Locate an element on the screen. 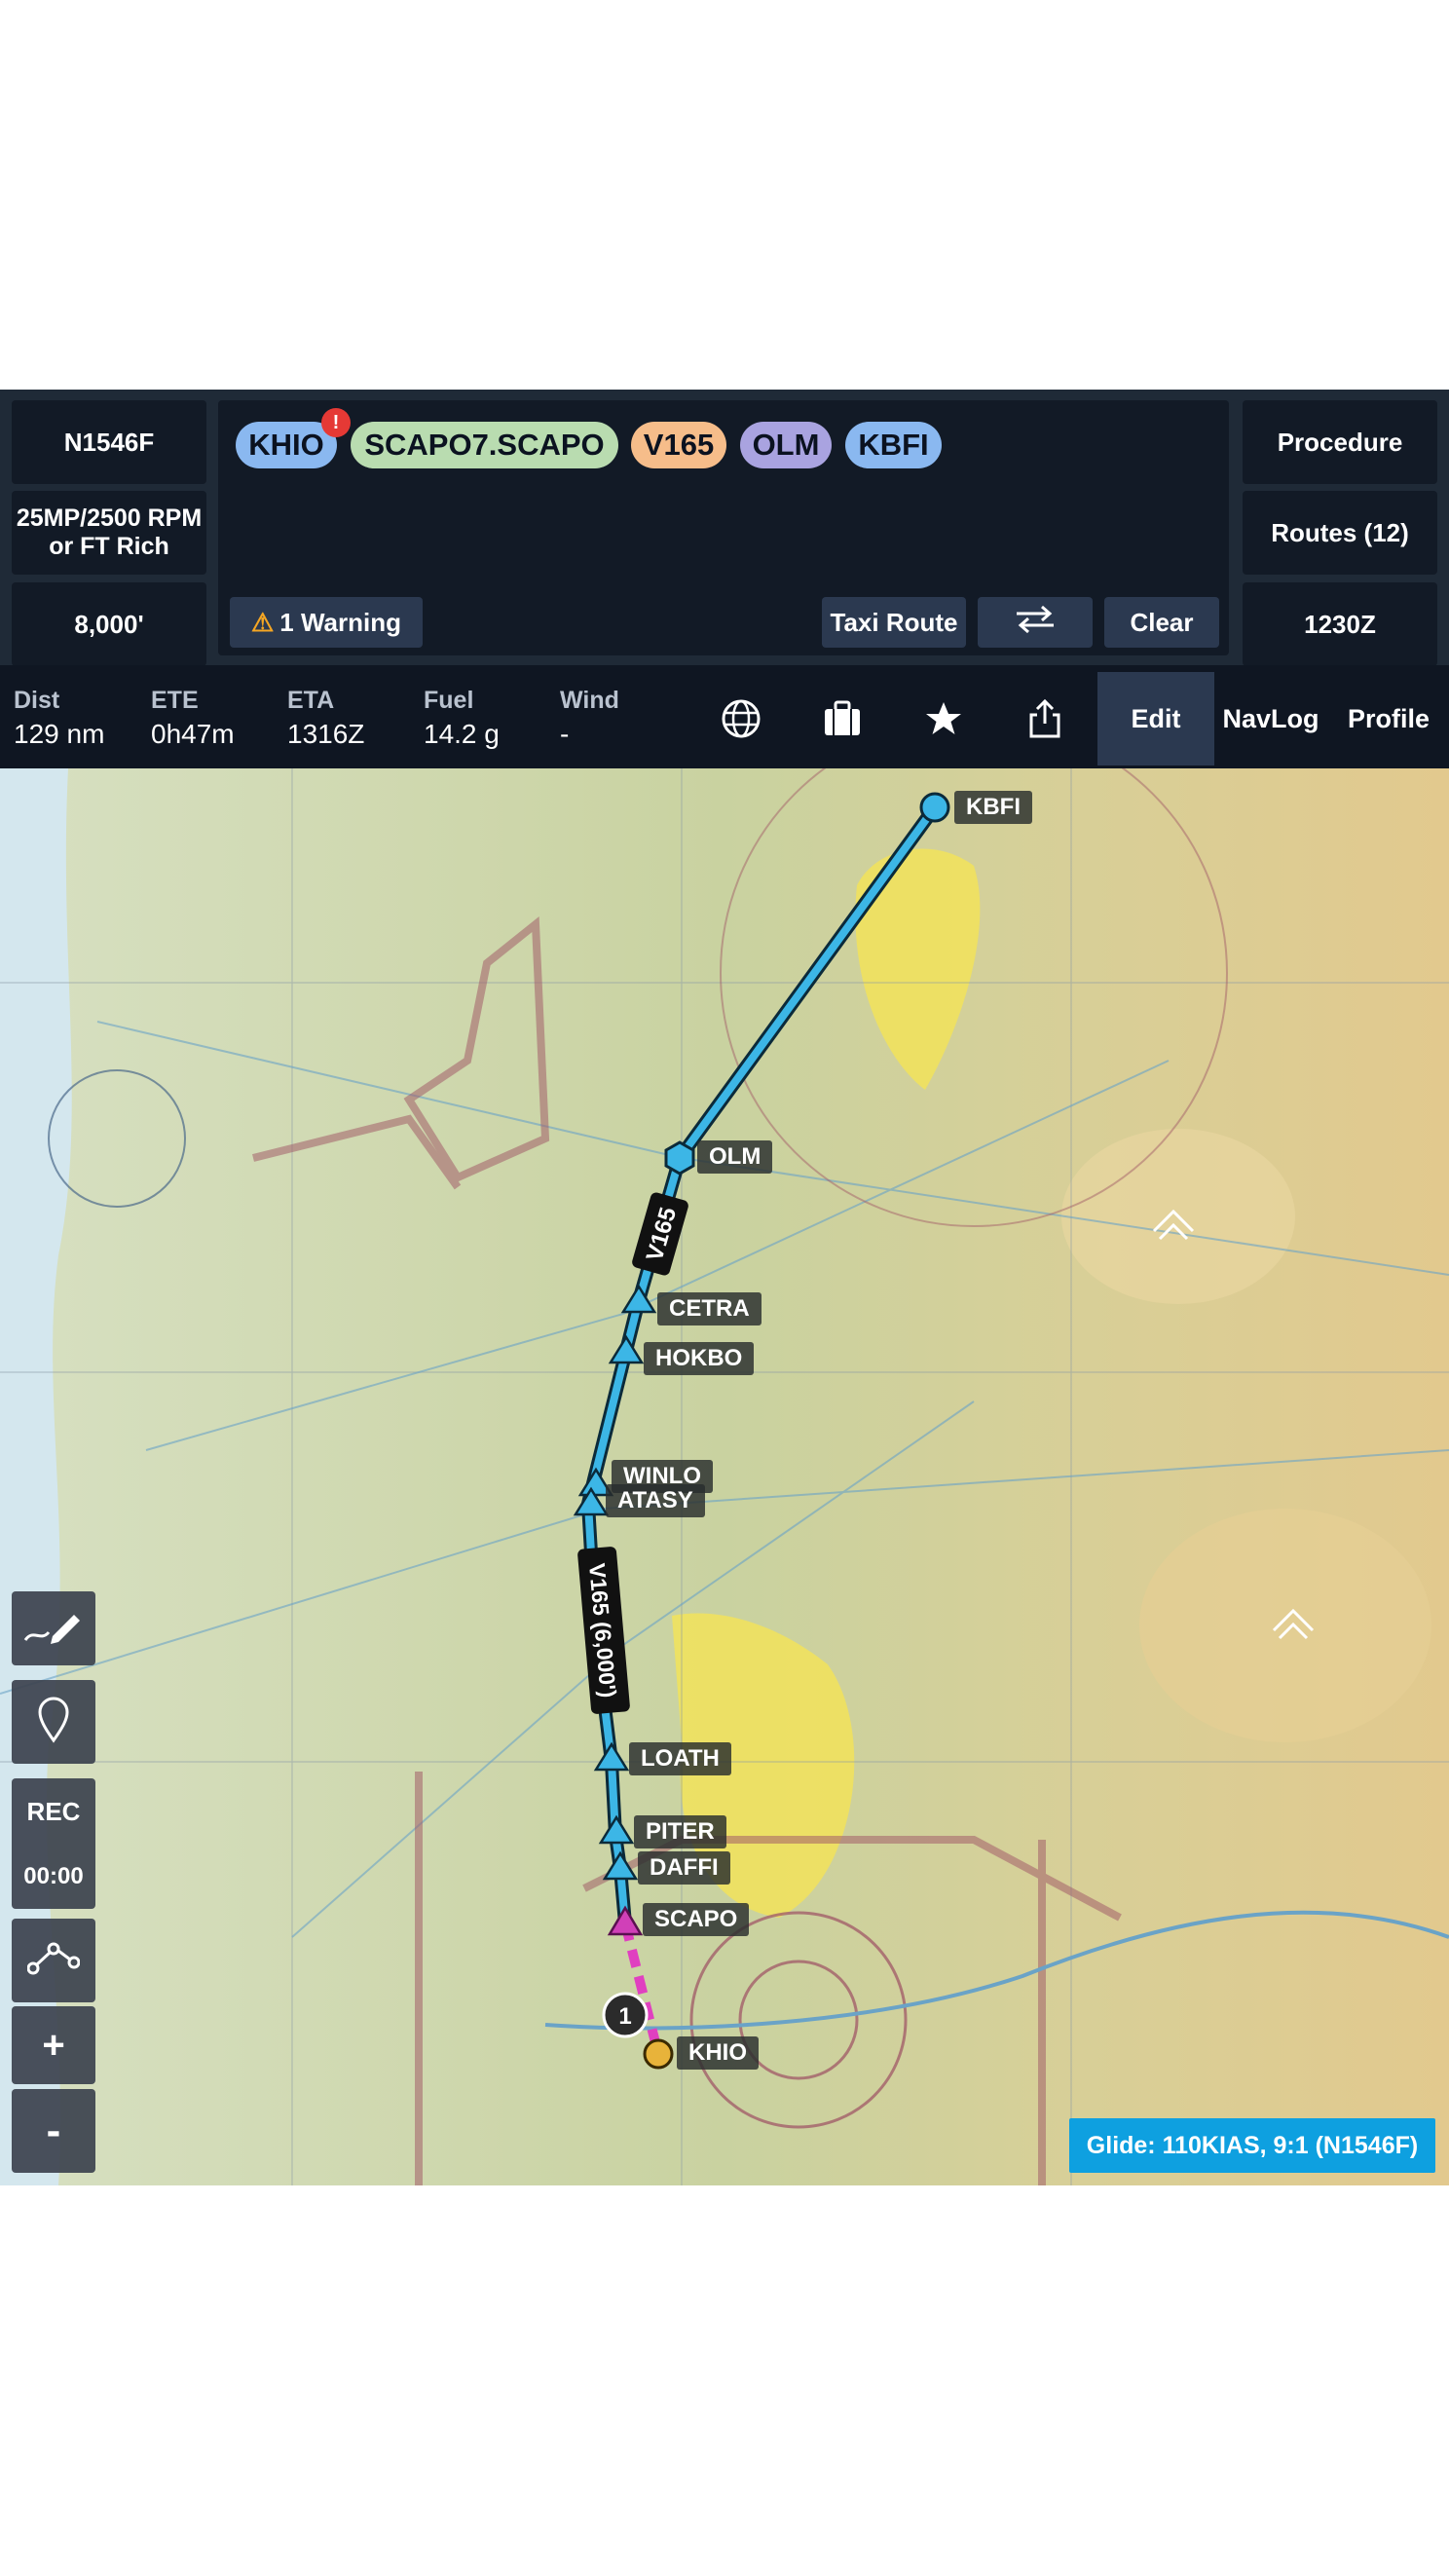 The height and width of the screenshot is (2576, 1449). tab-label: NavLog is located at coordinates (1271, 718).